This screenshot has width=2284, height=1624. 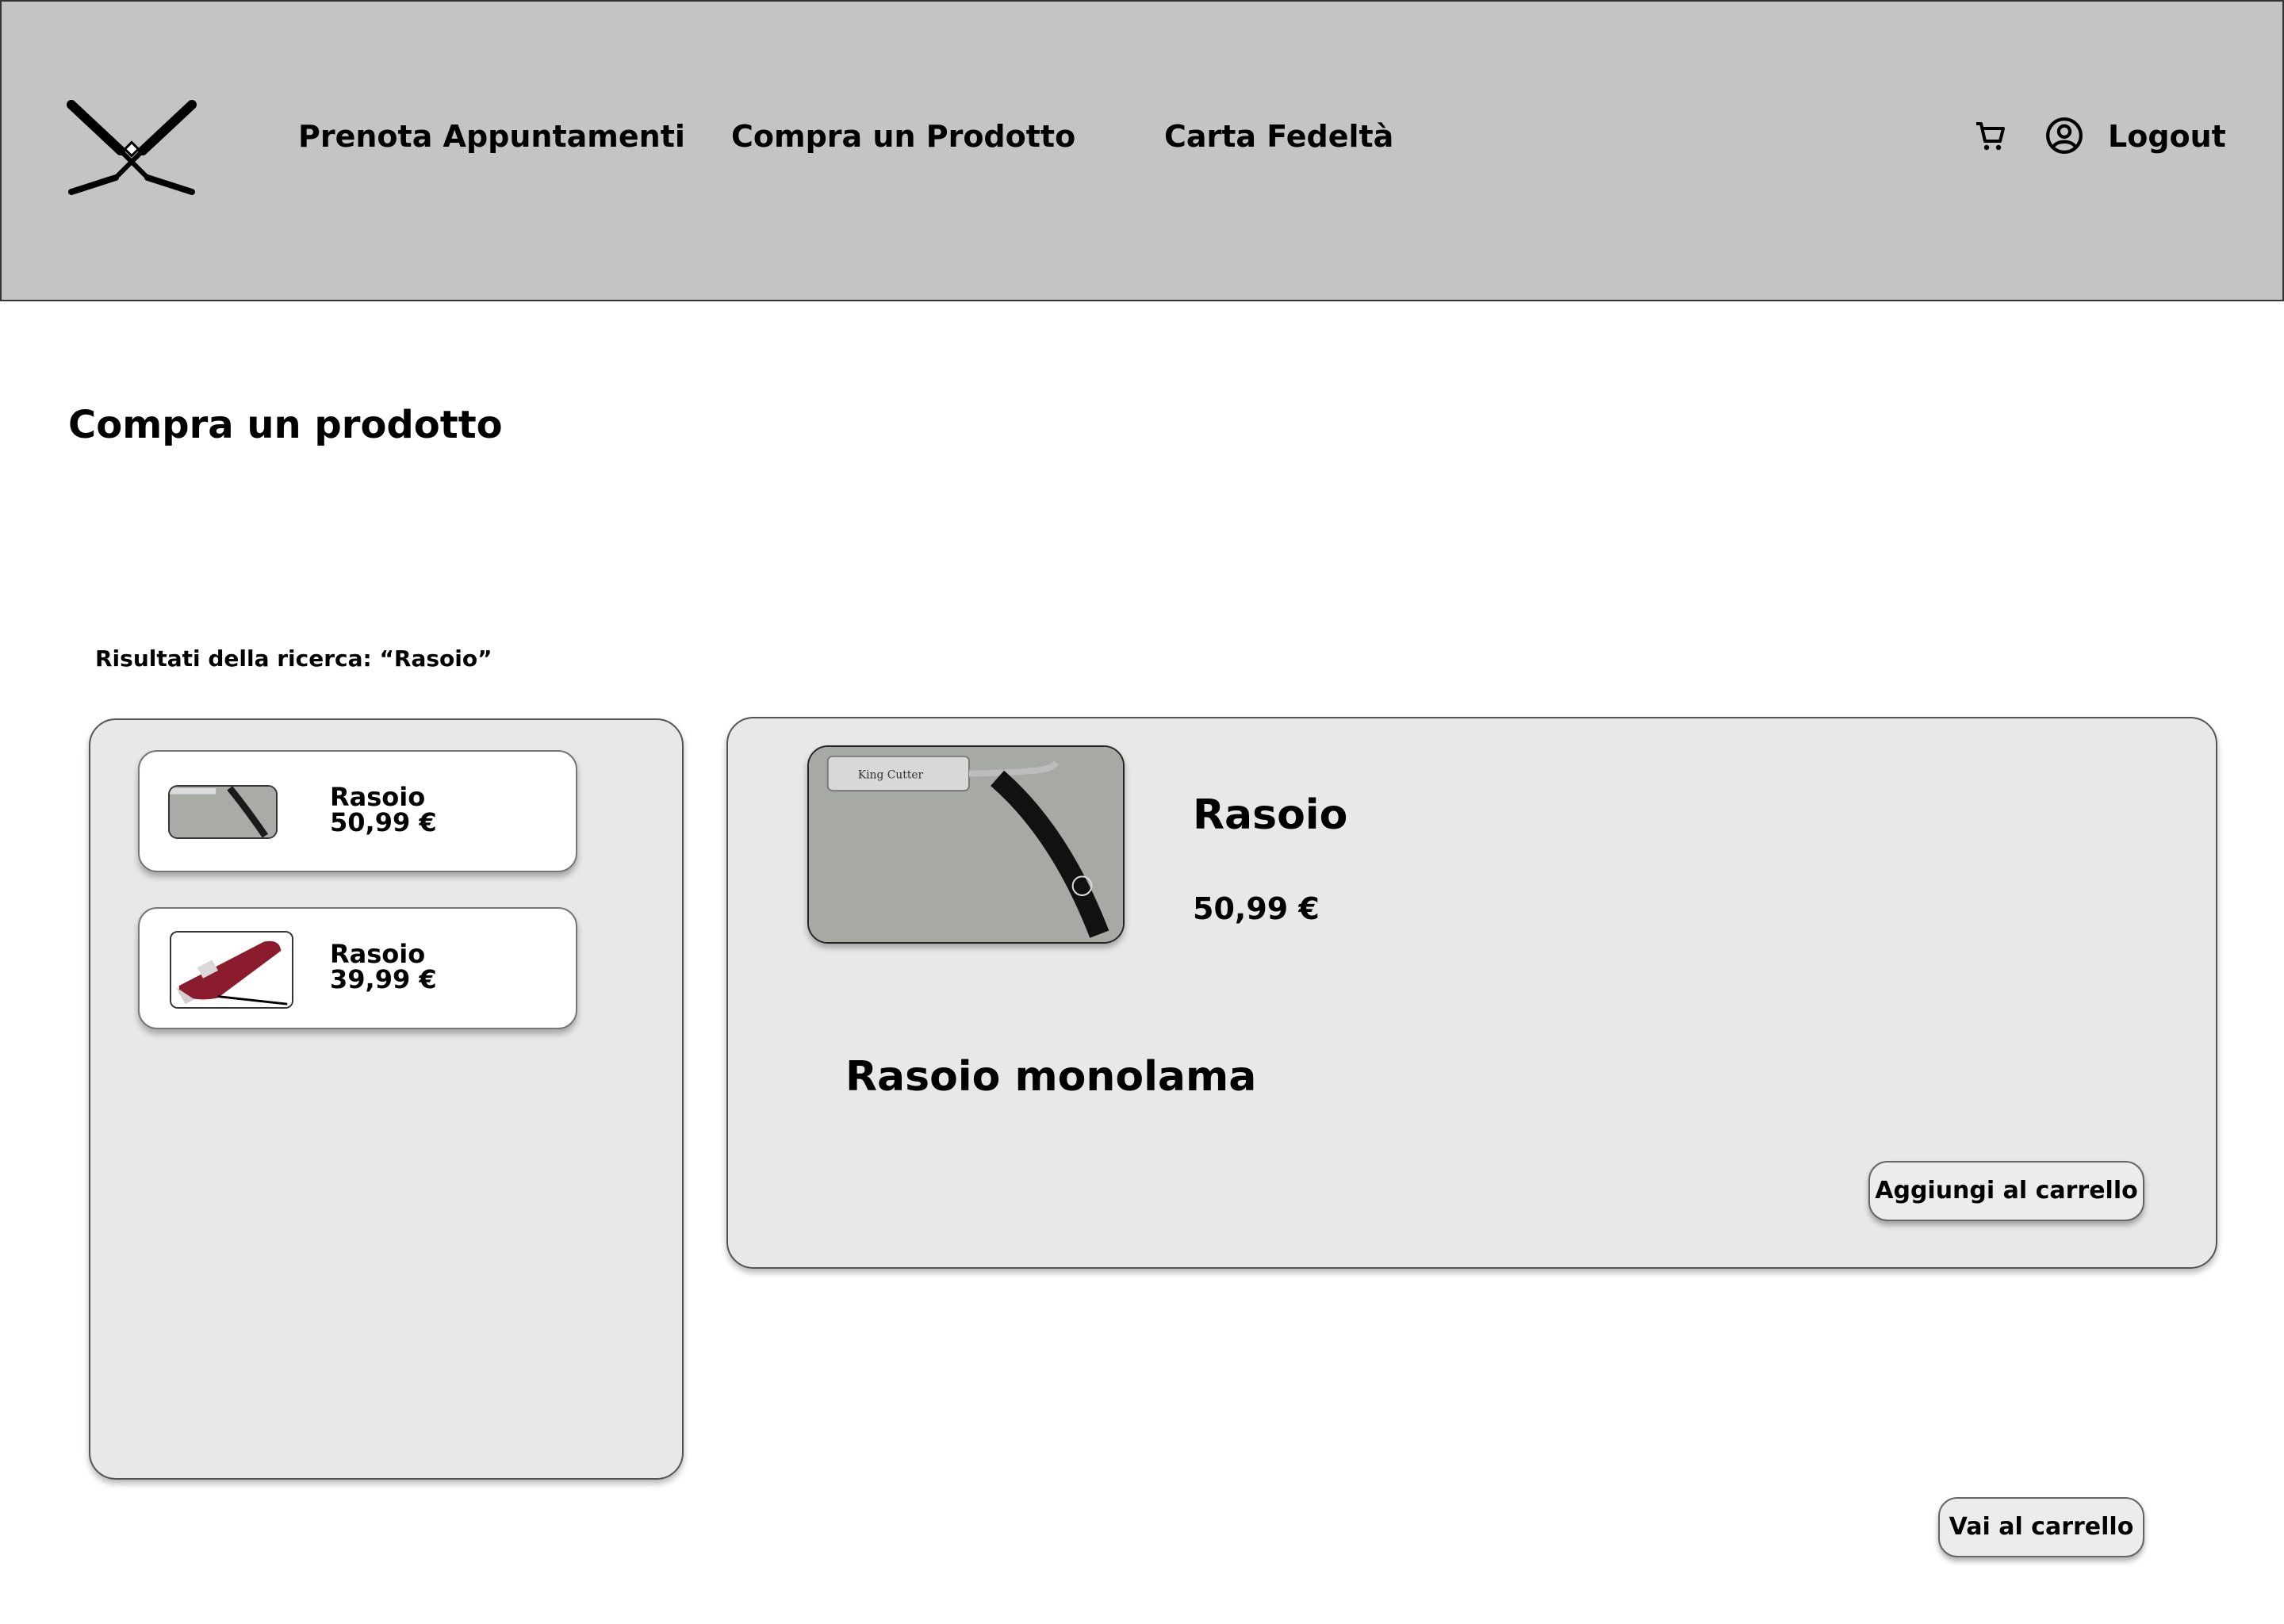 What do you see at coordinates (2006, 1191) in the screenshot?
I see `add-to-cart-button: Aggiungi al carrello` at bounding box center [2006, 1191].